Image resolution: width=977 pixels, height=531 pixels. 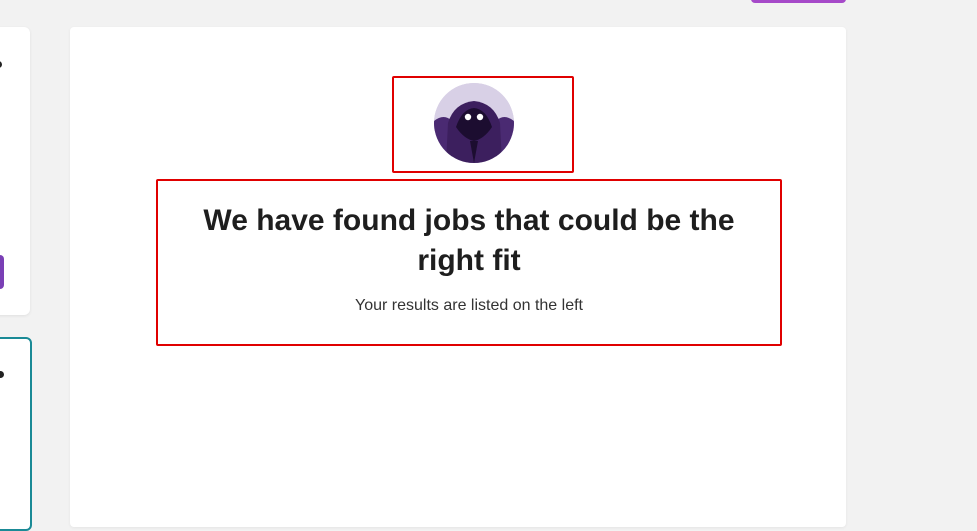 What do you see at coordinates (2, 272) in the screenshot?
I see `apply-button` at bounding box center [2, 272].